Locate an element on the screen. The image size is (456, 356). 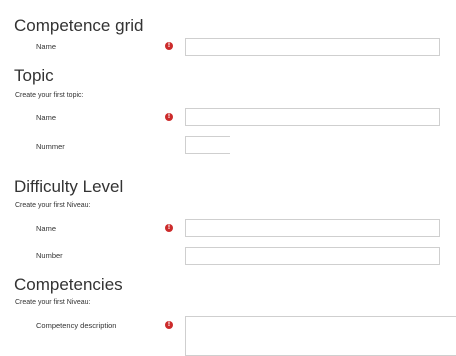
difficulty-level-subtext: Create your first Niveau: is located at coordinates (53, 205).